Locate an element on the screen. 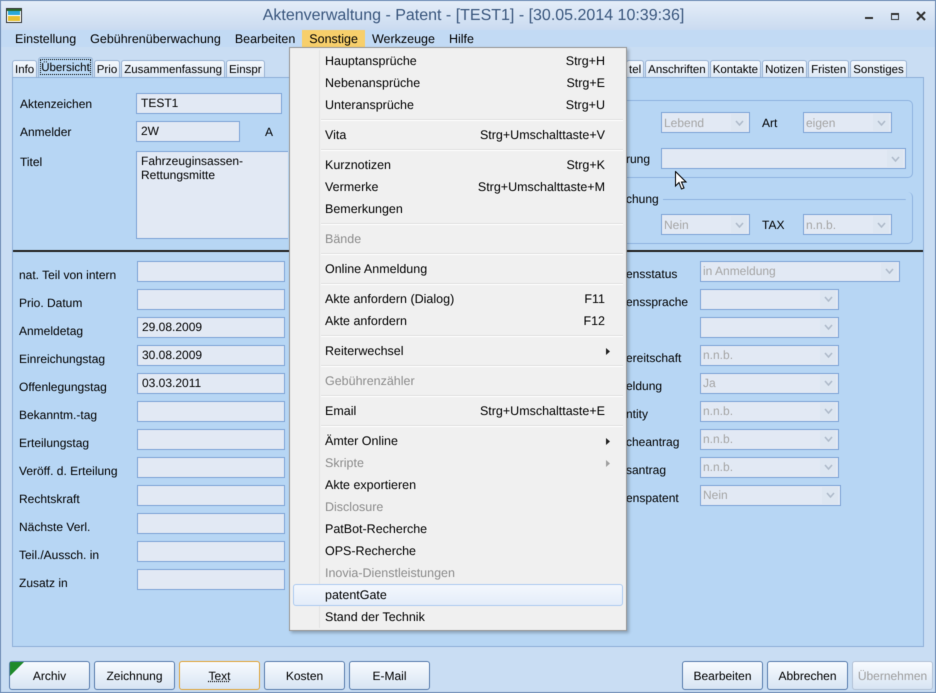  group-title: chung is located at coordinates (642, 199).